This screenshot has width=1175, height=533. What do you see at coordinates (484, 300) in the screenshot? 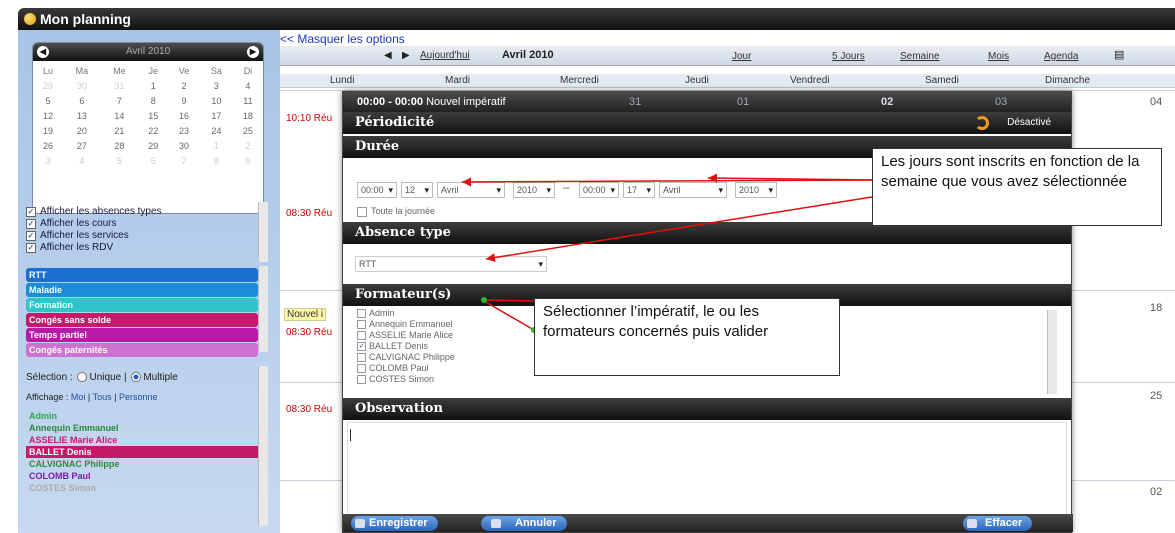
I see `annotation-dot` at bounding box center [484, 300].